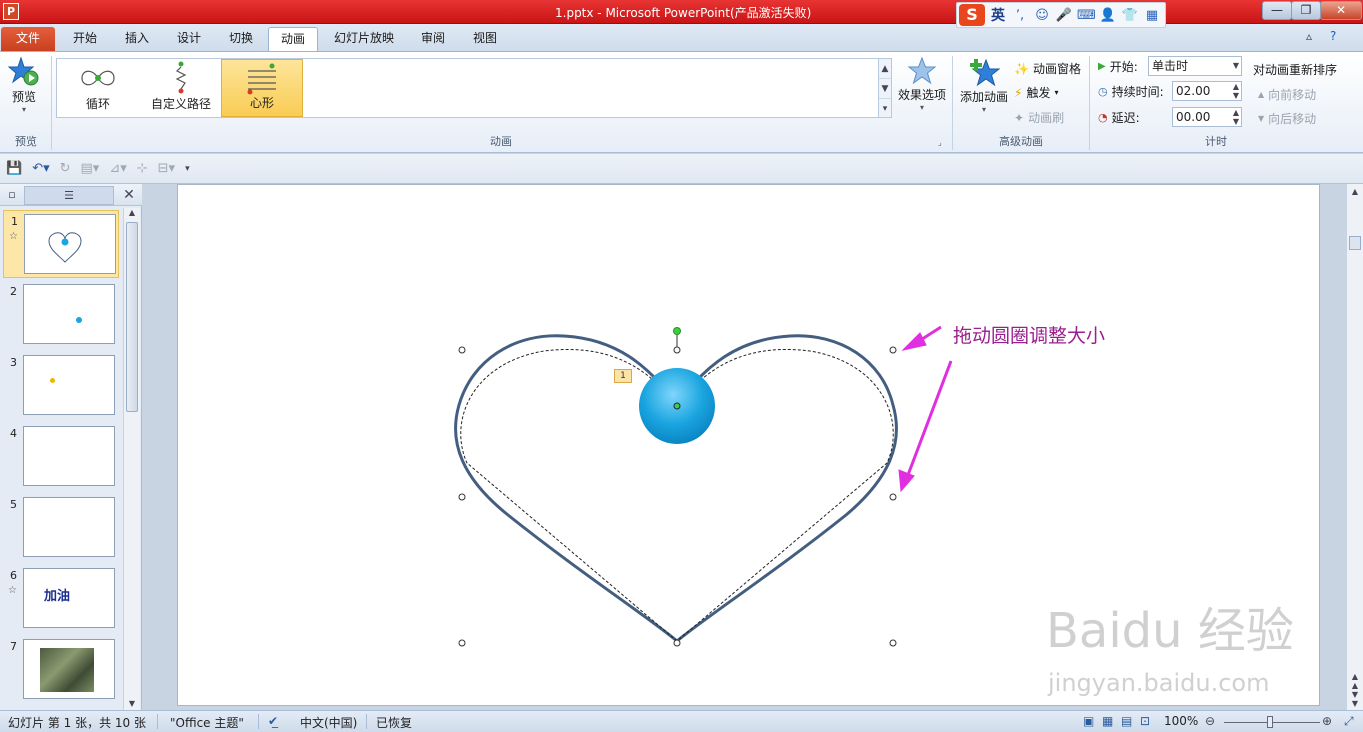 The image size is (1363, 732). Describe the element at coordinates (677, 331) in the screenshot. I see `rotate-handle` at that location.